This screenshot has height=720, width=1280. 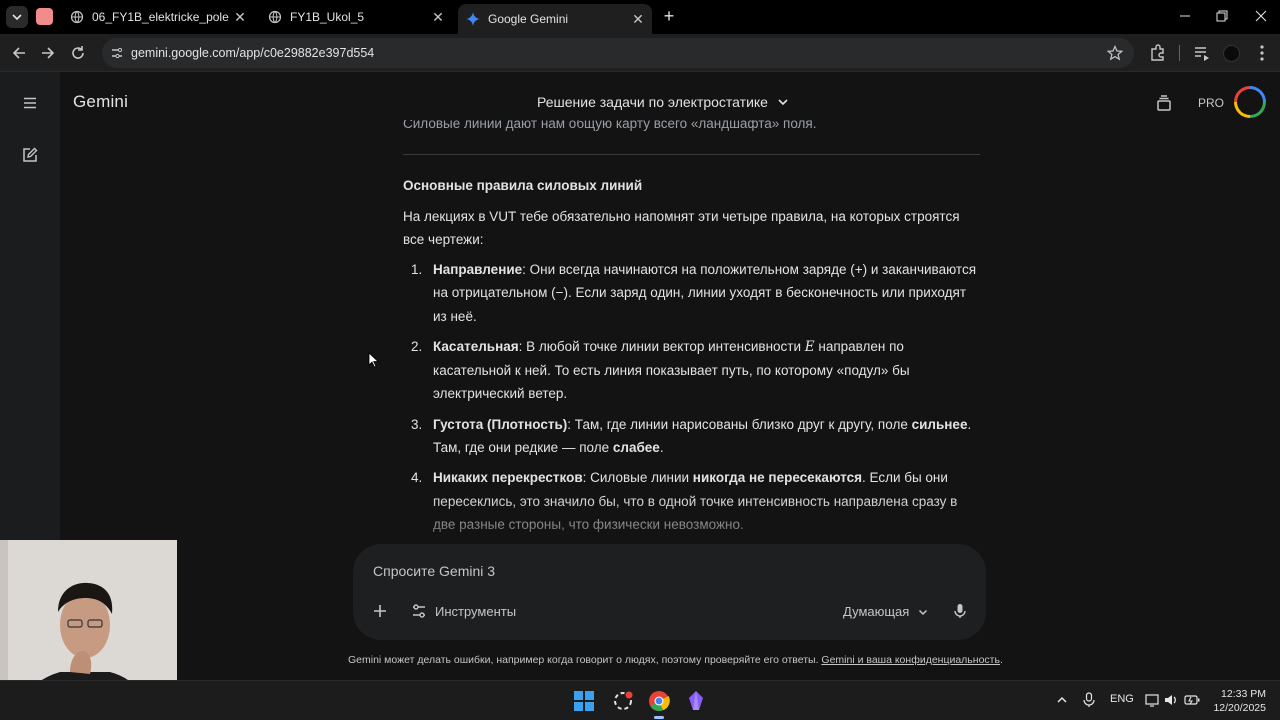 I want to click on tab-ukol-5: FY1B_Ukol_5 ✕, so click(x=356, y=17).